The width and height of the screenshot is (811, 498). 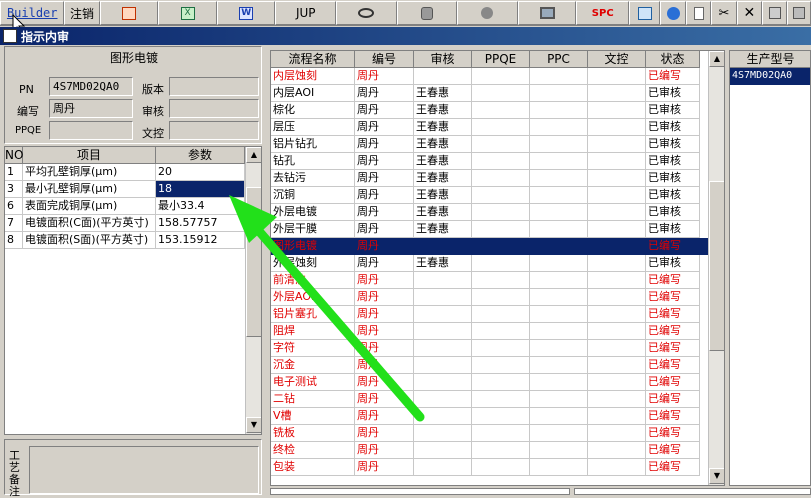 I want to click on model-col-header: 生产型号, so click(x=770, y=59).